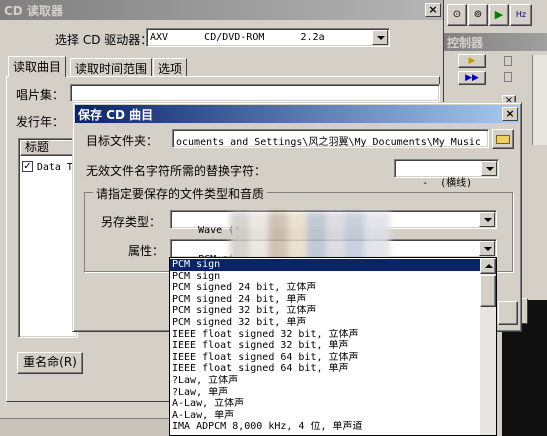 This screenshot has width=547, height=436. Describe the element at coordinates (325, 369) in the screenshot. I see `dropdown-option: IEEE float signed 64 bit, 单声` at that location.